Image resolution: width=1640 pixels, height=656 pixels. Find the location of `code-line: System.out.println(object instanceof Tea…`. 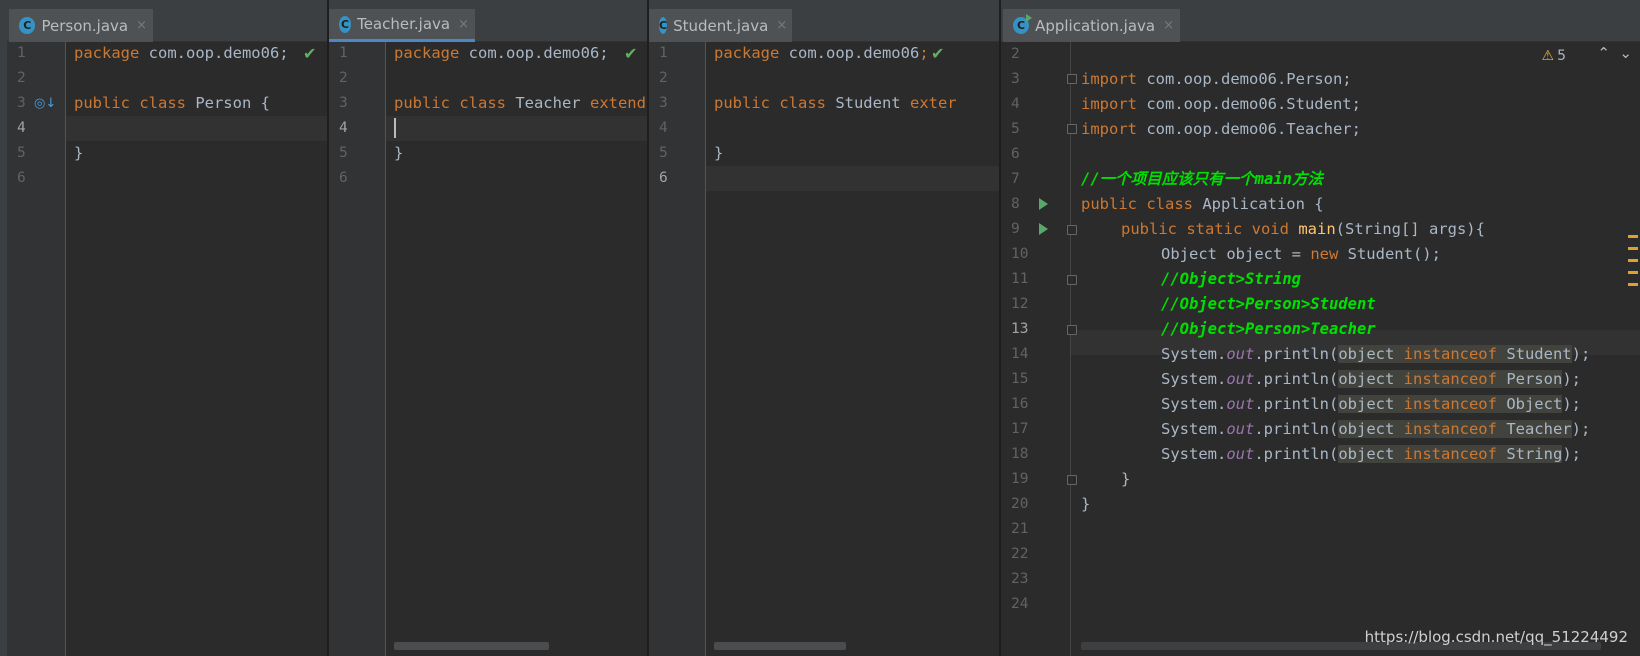

code-line: System.out.println(object instanceof Tea… is located at coordinates (1375, 429).